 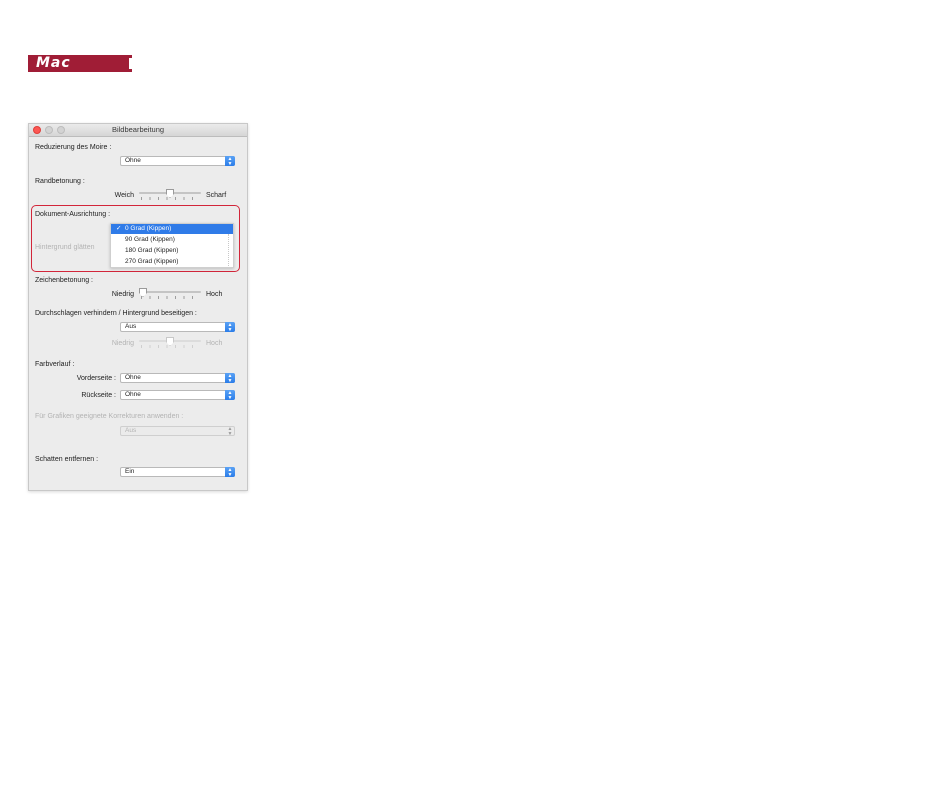 What do you see at coordinates (64, 280) in the screenshot?
I see `character-label: Zeichenbetonung :` at bounding box center [64, 280].